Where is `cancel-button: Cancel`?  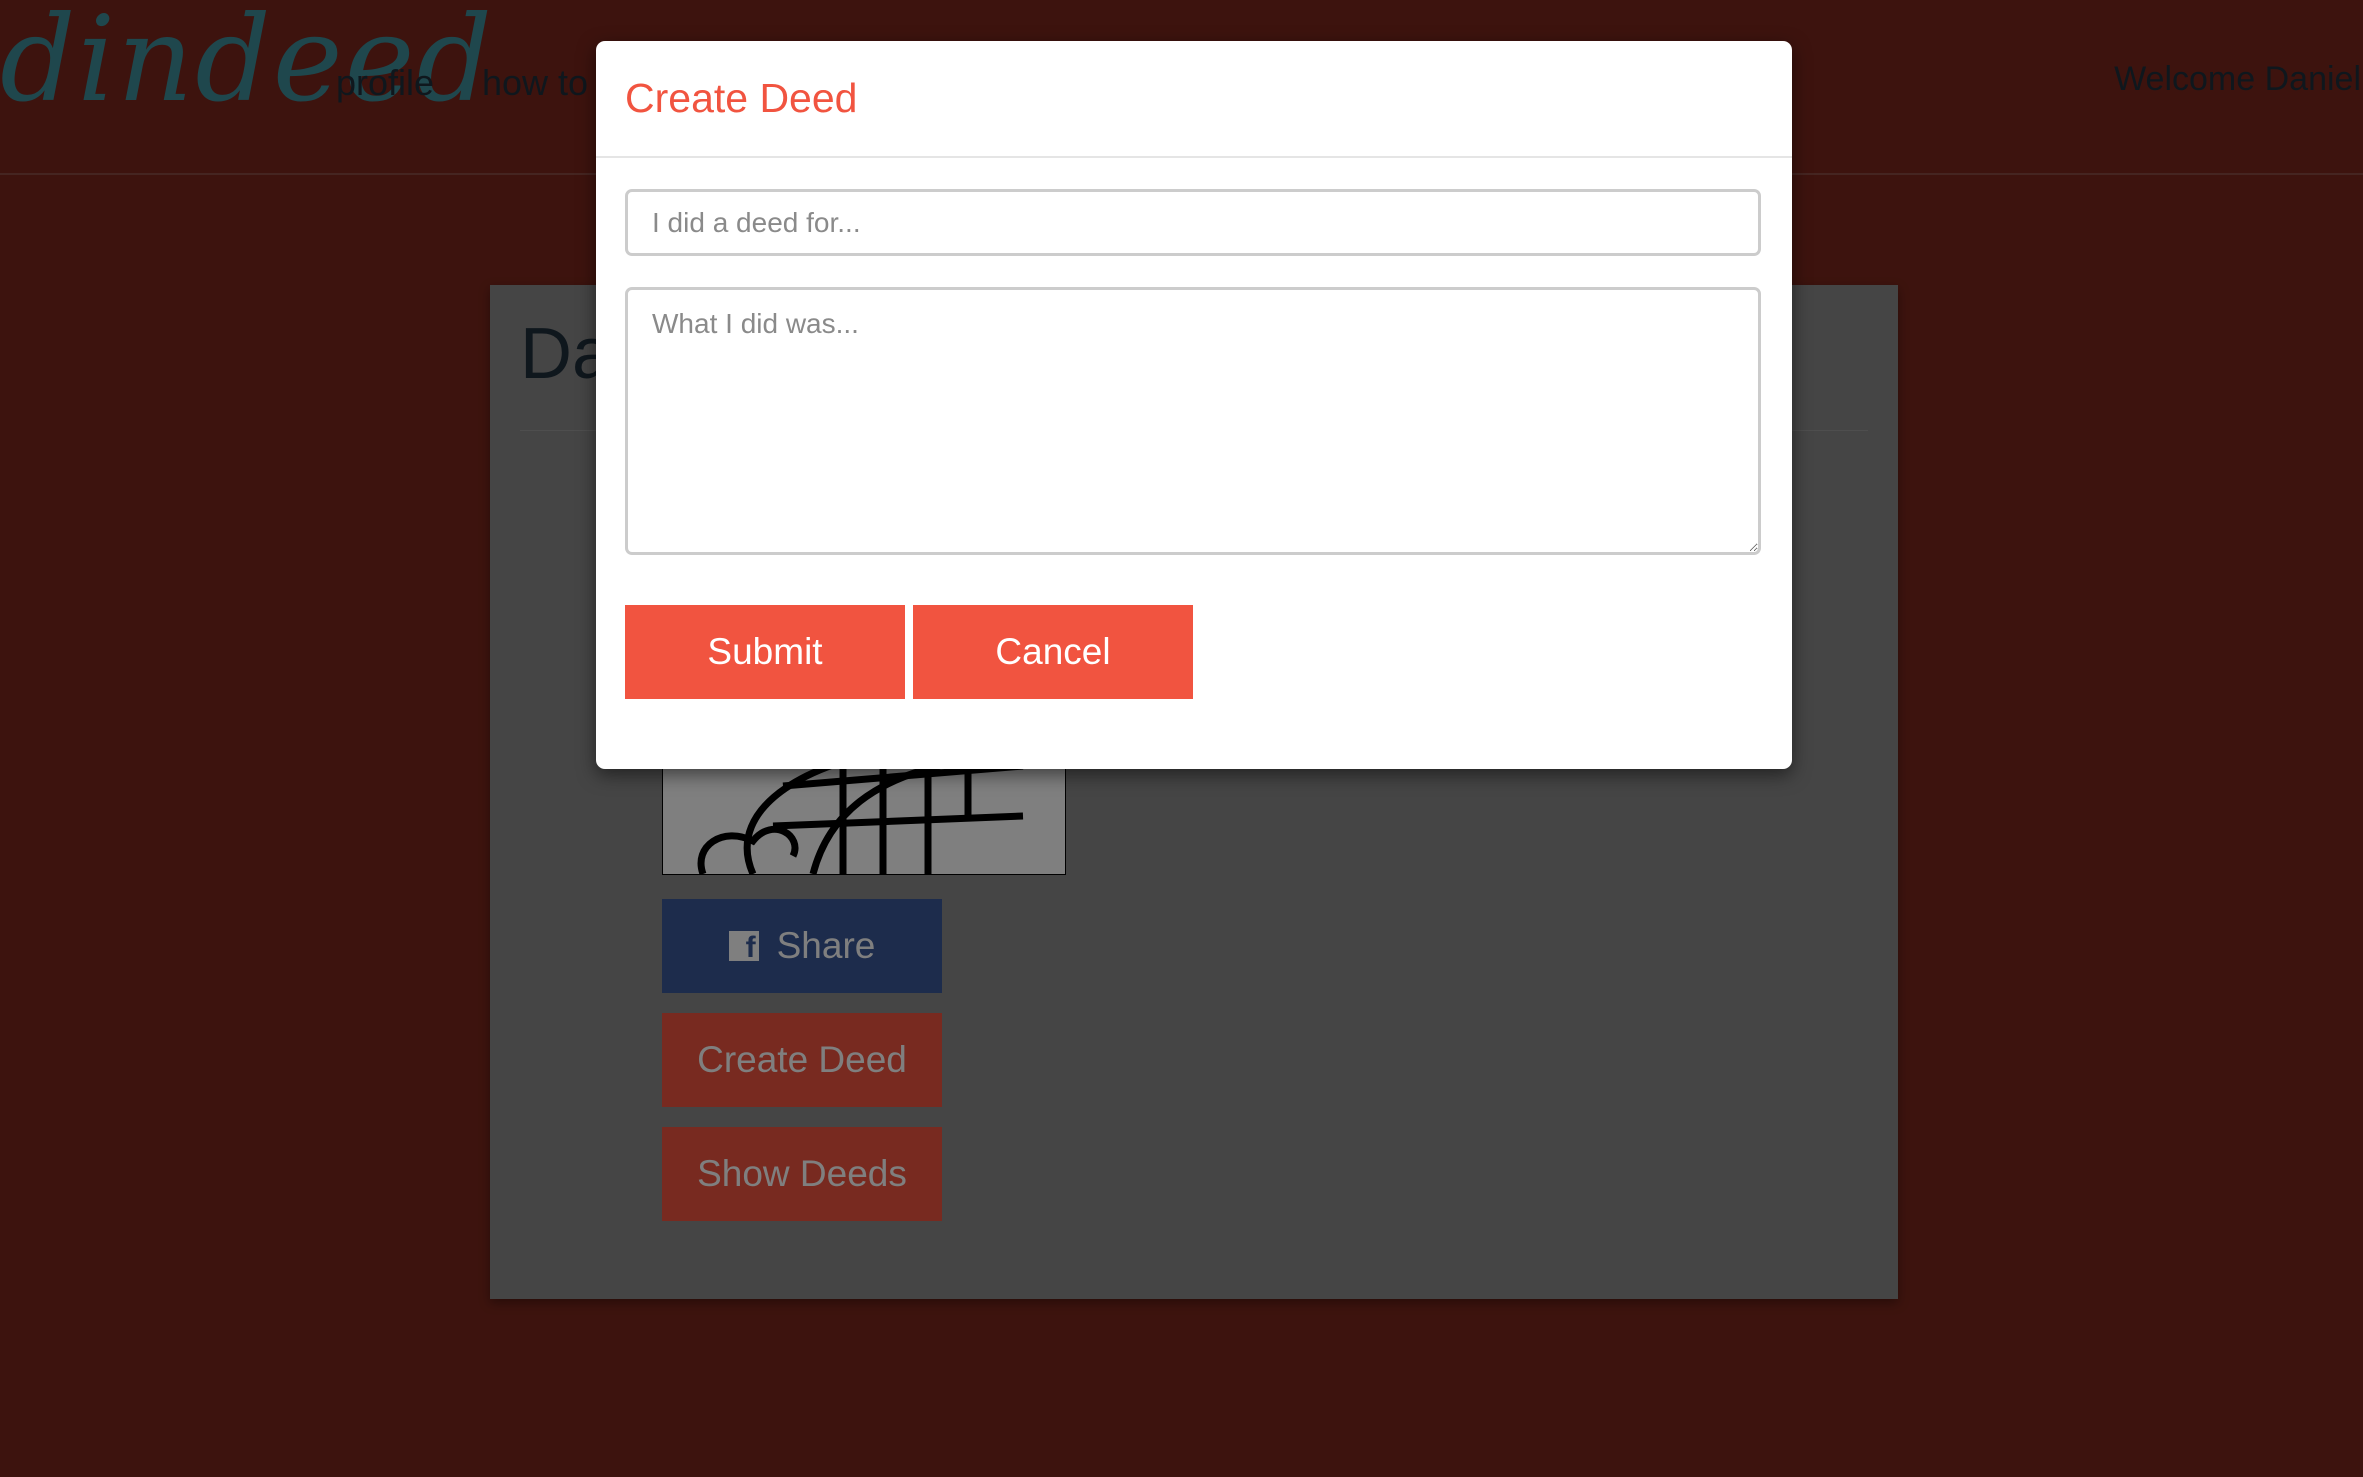
cancel-button: Cancel is located at coordinates (1053, 652).